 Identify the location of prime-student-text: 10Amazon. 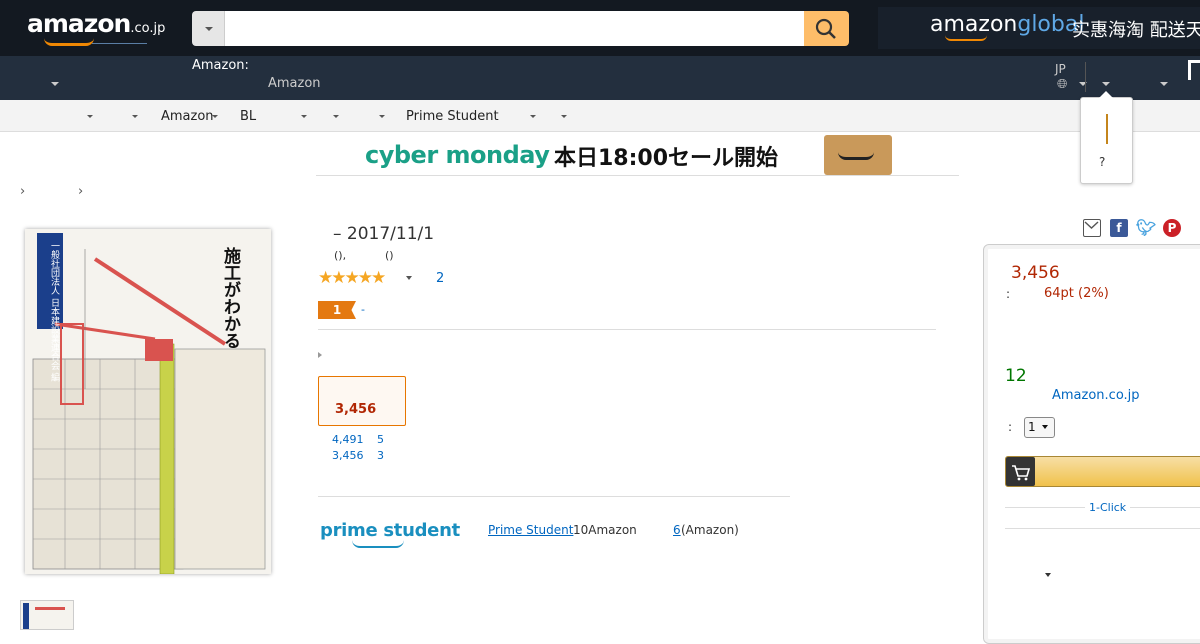
(605, 530).